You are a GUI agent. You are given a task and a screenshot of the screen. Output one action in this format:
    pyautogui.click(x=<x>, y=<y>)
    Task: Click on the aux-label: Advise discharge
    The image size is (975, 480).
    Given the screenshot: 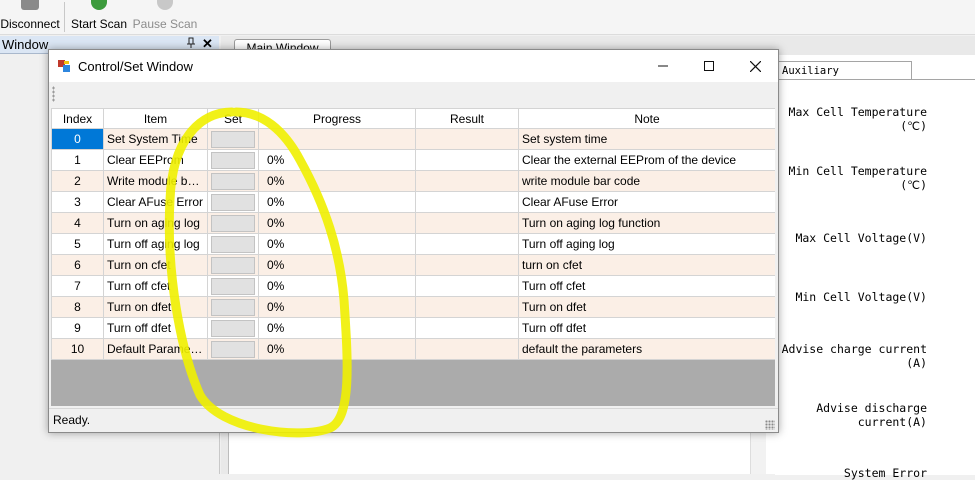 What is the action you would take?
    pyautogui.click(x=871, y=408)
    